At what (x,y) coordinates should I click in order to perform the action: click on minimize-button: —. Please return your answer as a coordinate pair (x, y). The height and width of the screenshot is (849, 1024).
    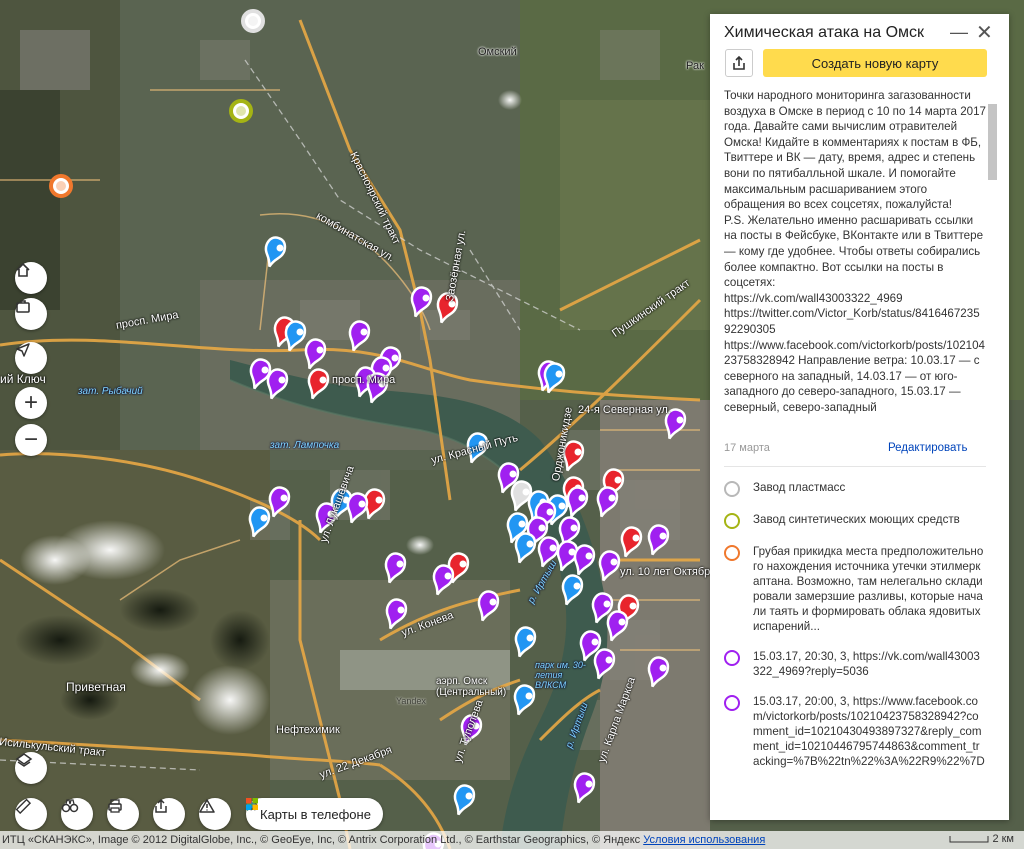
    Looking at the image, I should click on (959, 32).